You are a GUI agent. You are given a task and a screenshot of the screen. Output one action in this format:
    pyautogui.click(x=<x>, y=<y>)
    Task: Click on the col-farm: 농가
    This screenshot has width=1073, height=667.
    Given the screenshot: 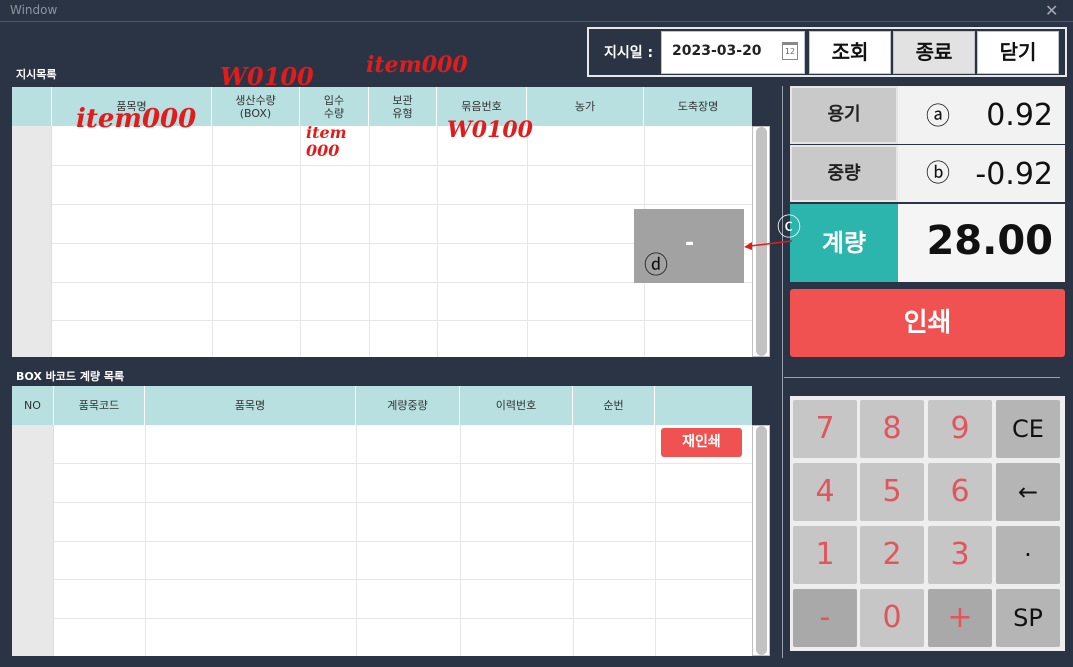 What is the action you would take?
    pyautogui.click(x=585, y=106)
    